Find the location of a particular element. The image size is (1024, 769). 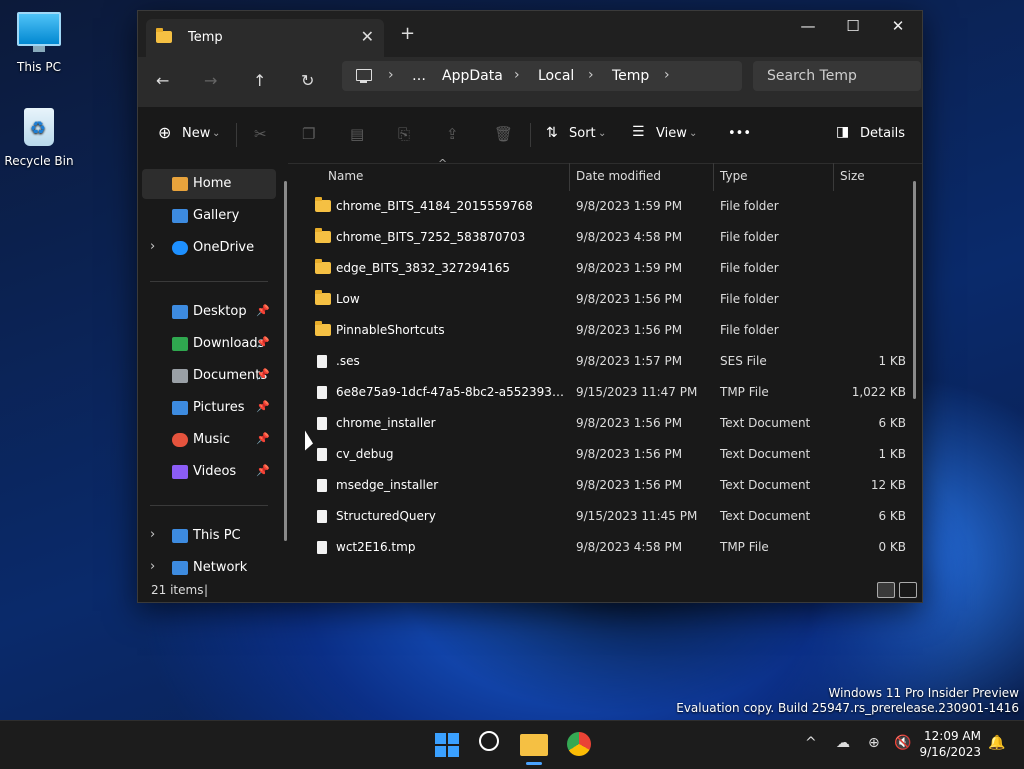

file-row: .ses 9/8/2023 1:57 PM SES File 1 KB is located at coordinates (608, 362).